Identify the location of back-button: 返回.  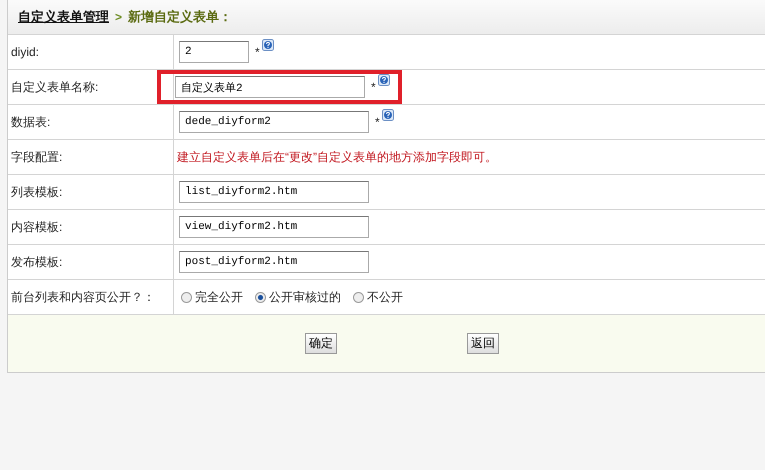
(483, 343).